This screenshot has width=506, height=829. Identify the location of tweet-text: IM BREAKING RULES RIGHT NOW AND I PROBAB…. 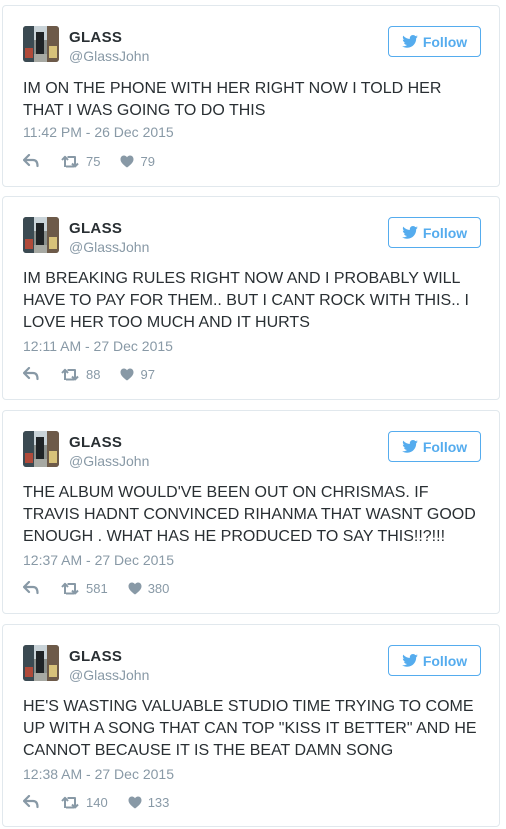
(246, 300).